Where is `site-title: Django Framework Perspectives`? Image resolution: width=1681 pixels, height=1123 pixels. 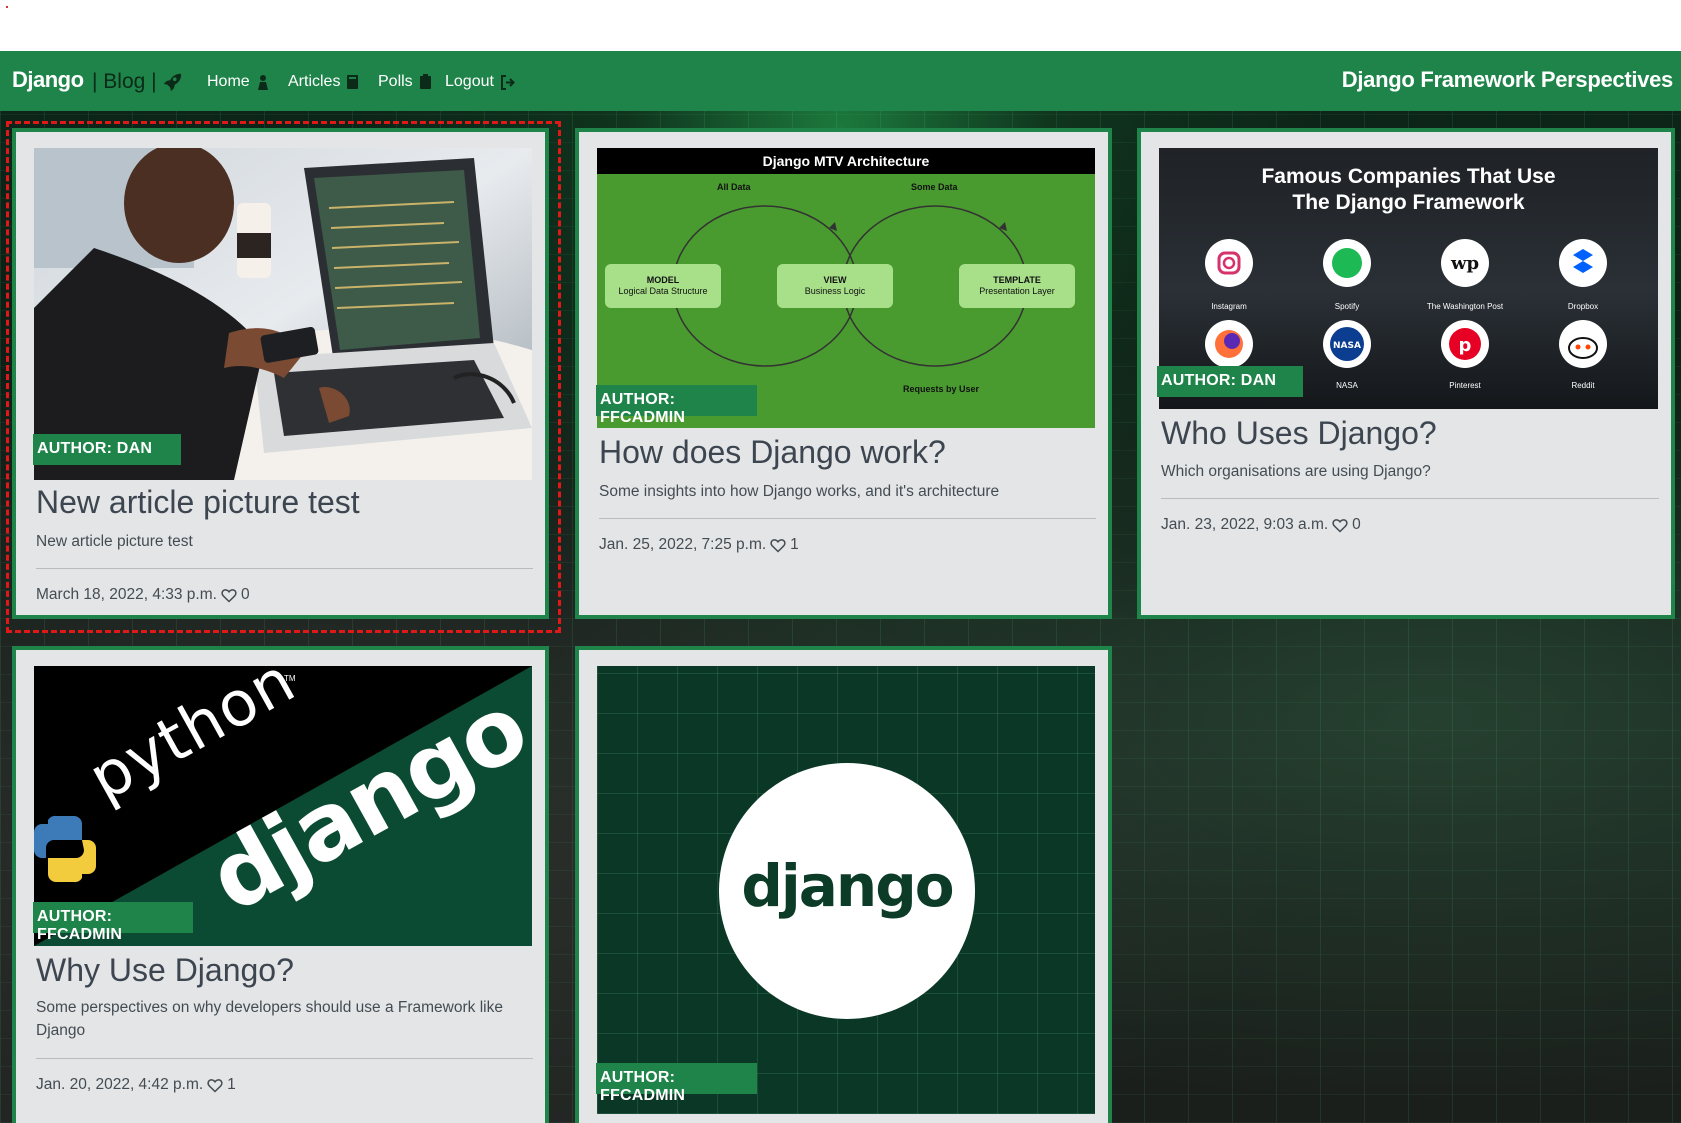 site-title: Django Framework Perspectives is located at coordinates (1507, 79).